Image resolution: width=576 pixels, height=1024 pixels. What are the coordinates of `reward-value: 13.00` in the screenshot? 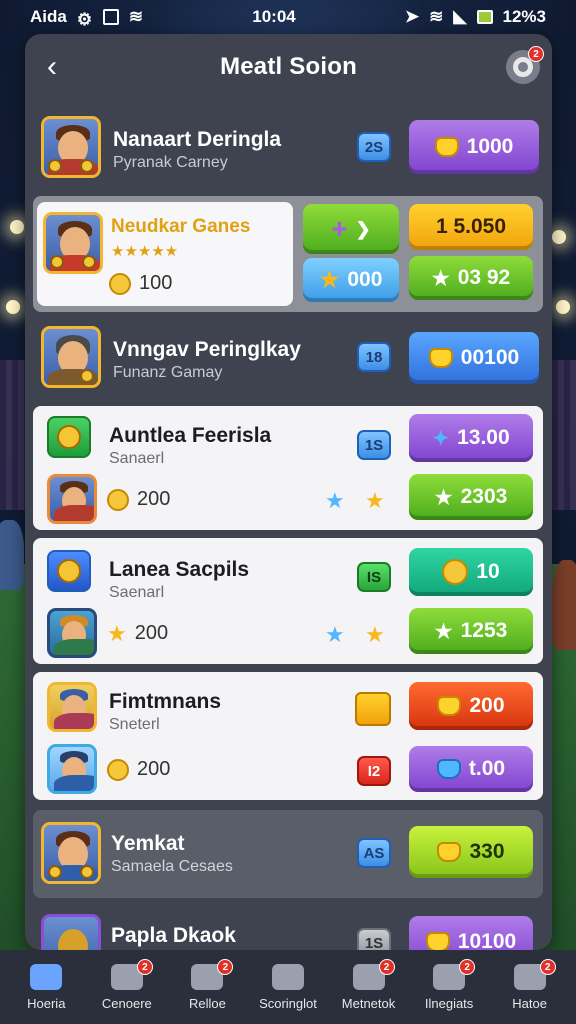 It's located at (483, 437).